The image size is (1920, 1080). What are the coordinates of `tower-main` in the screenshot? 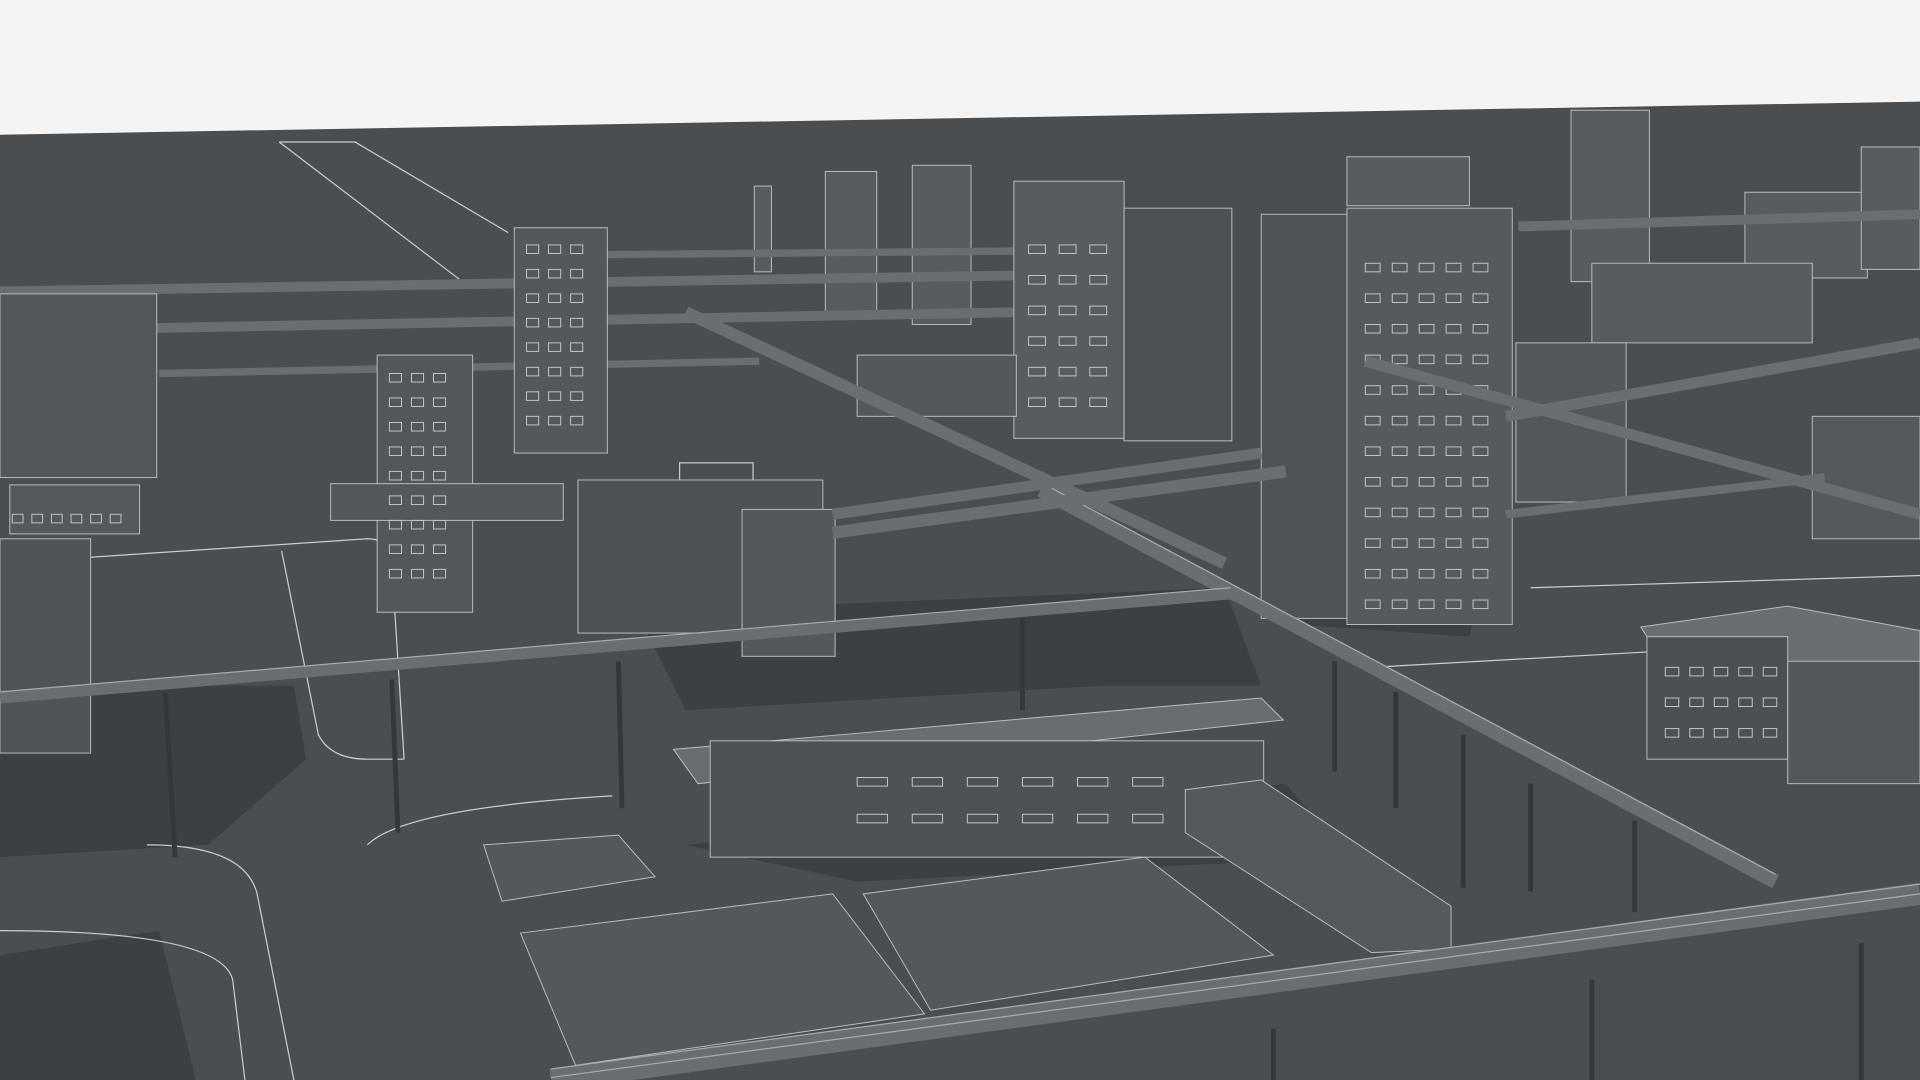 It's located at (1304, 416).